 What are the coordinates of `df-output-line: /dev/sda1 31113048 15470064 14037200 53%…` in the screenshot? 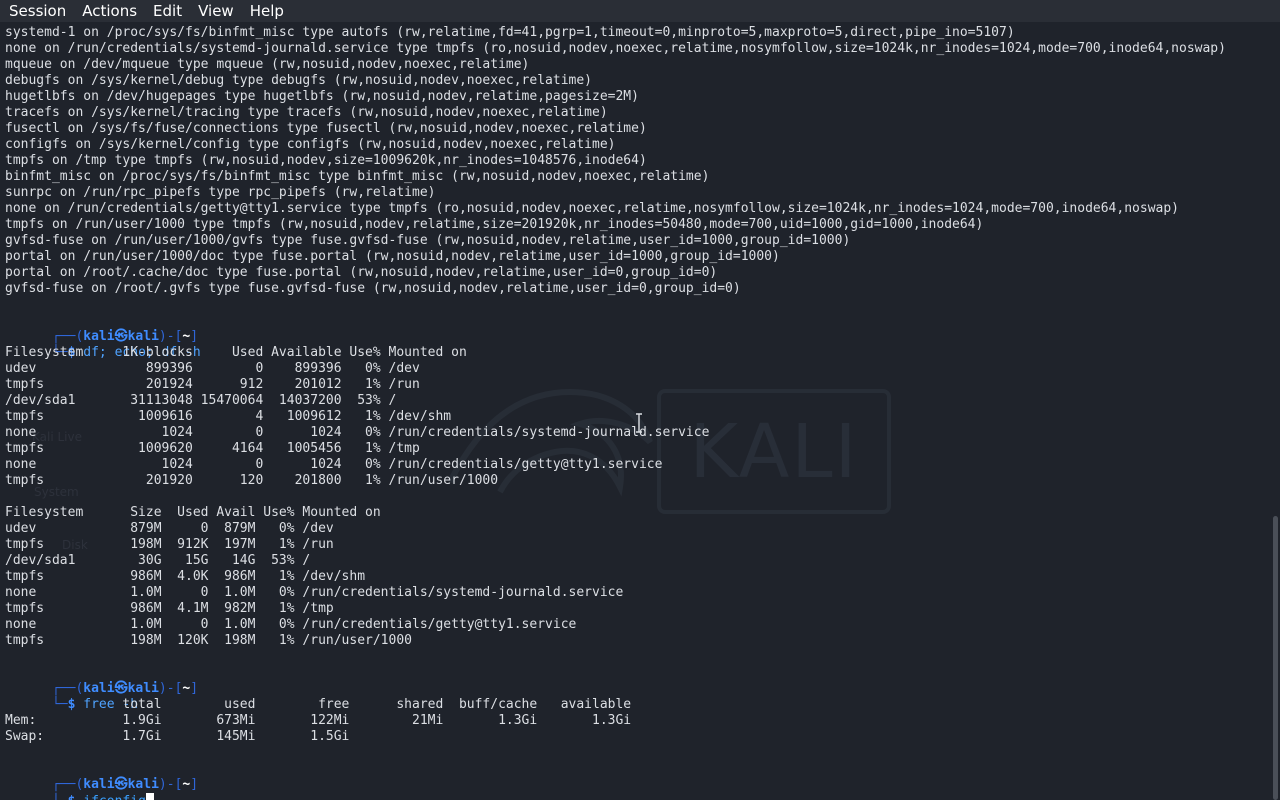 It's located at (201, 400).